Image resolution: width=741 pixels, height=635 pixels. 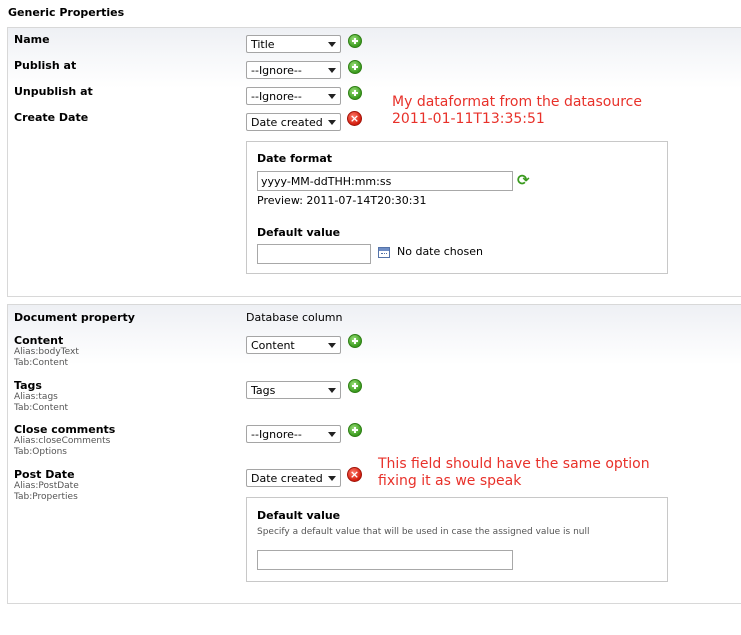 What do you see at coordinates (51, 117) in the screenshot?
I see `create-date-label: Create Date` at bounding box center [51, 117].